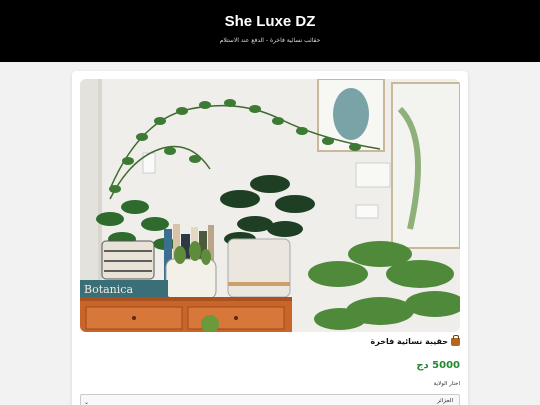 This screenshot has height=405, width=540. What do you see at coordinates (87, 402) in the screenshot?
I see `chevron-down-icon: ⌄` at bounding box center [87, 402].